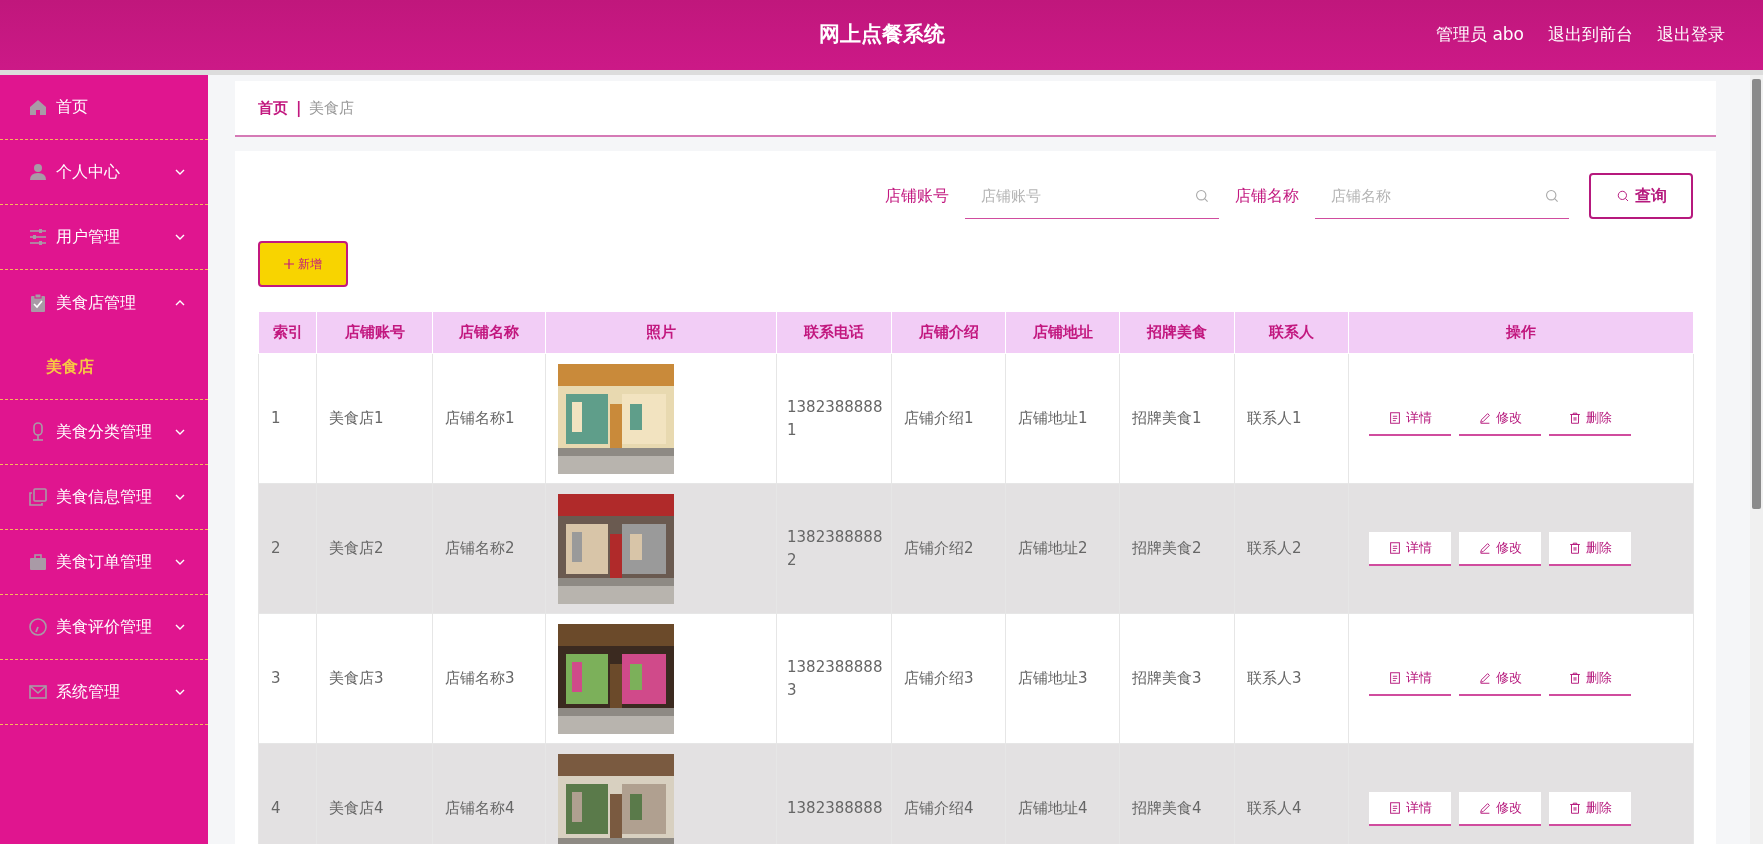 The width and height of the screenshot is (1763, 844). Describe the element at coordinates (1590, 35) in the screenshot. I see `header-link: 退出到前台` at that location.